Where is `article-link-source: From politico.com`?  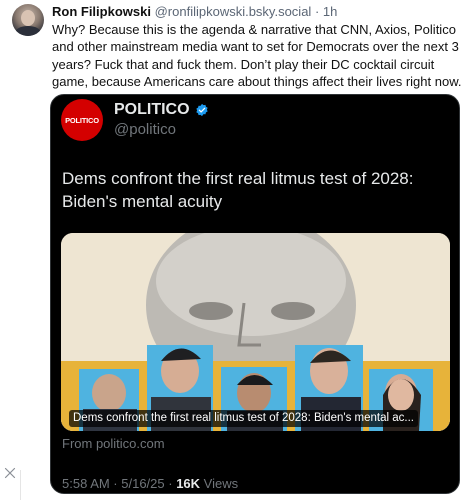 article-link-source: From politico.com is located at coordinates (113, 443).